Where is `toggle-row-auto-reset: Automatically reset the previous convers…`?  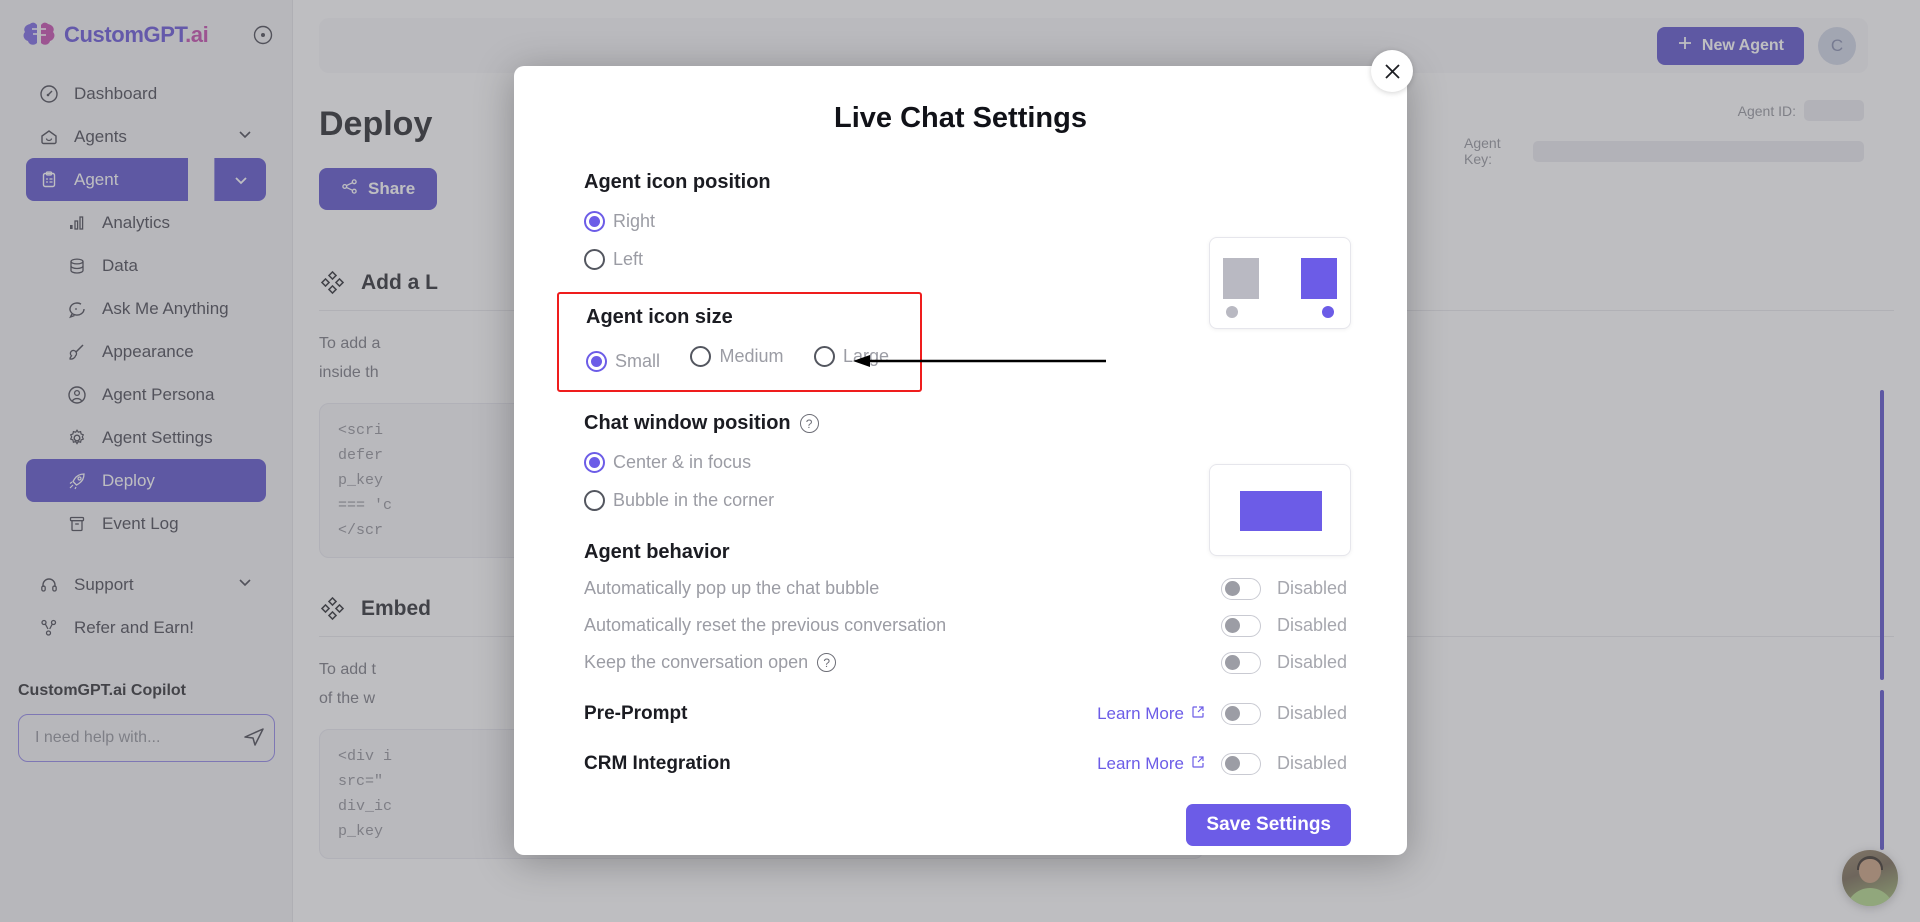 toggle-row-auto-reset: Automatically reset the previous convers… is located at coordinates (967, 625).